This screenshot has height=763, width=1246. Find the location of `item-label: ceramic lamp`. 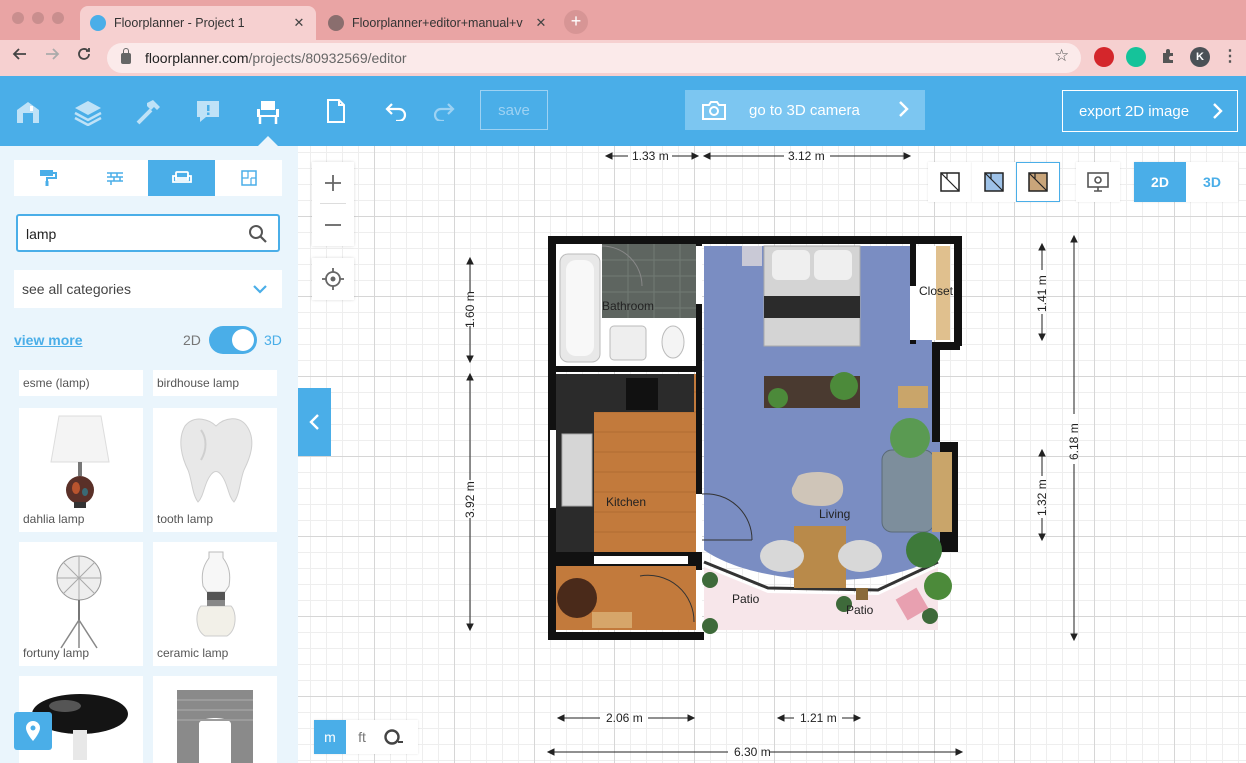

item-label: ceramic lamp is located at coordinates (193, 653).